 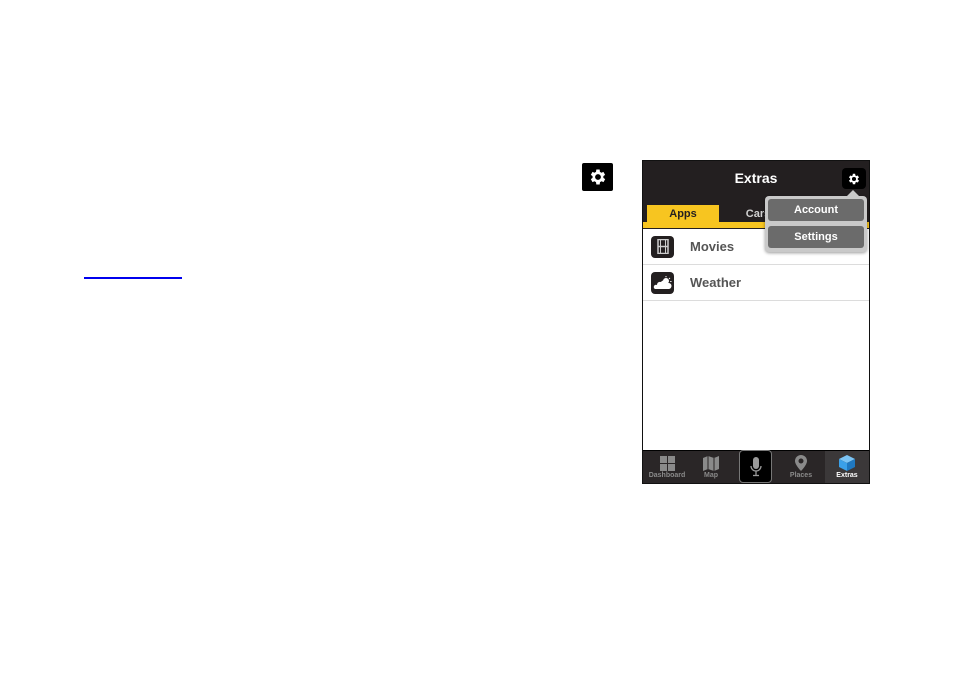 I want to click on nav-title: Extras, so click(x=756, y=178).